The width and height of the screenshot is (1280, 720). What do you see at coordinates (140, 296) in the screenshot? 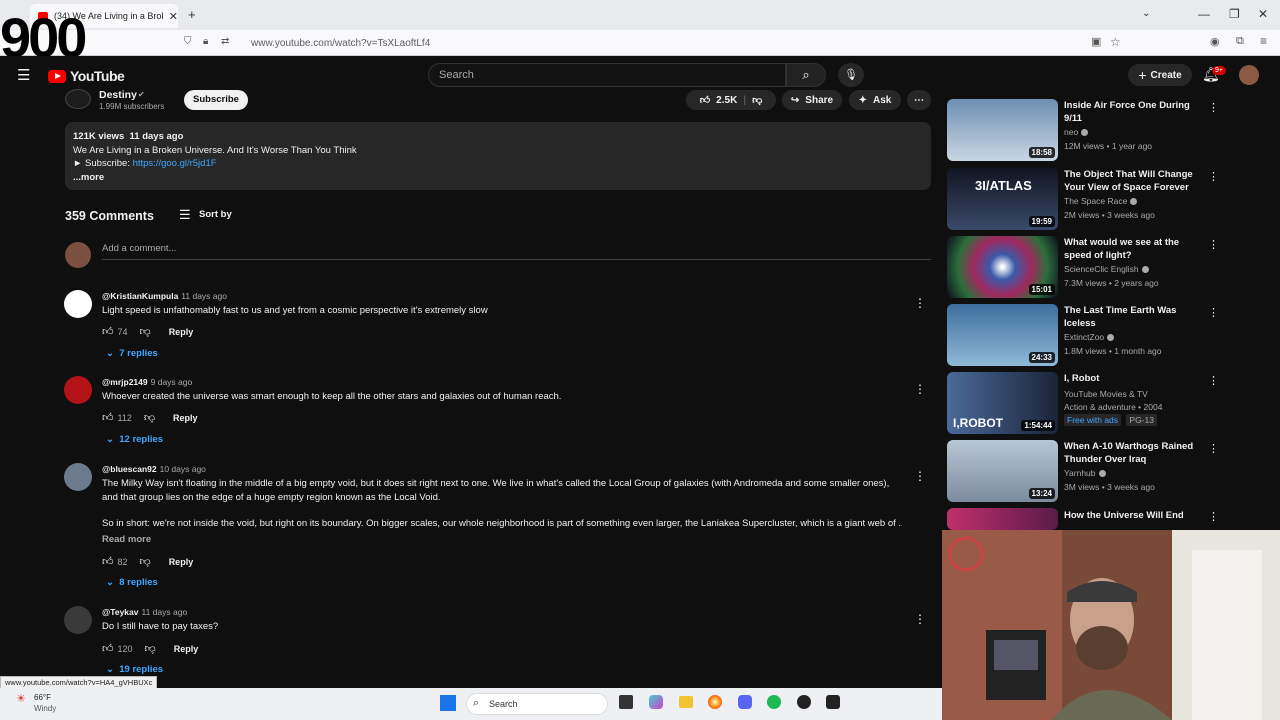
I see `comment-author: @KristianKumpula` at bounding box center [140, 296].